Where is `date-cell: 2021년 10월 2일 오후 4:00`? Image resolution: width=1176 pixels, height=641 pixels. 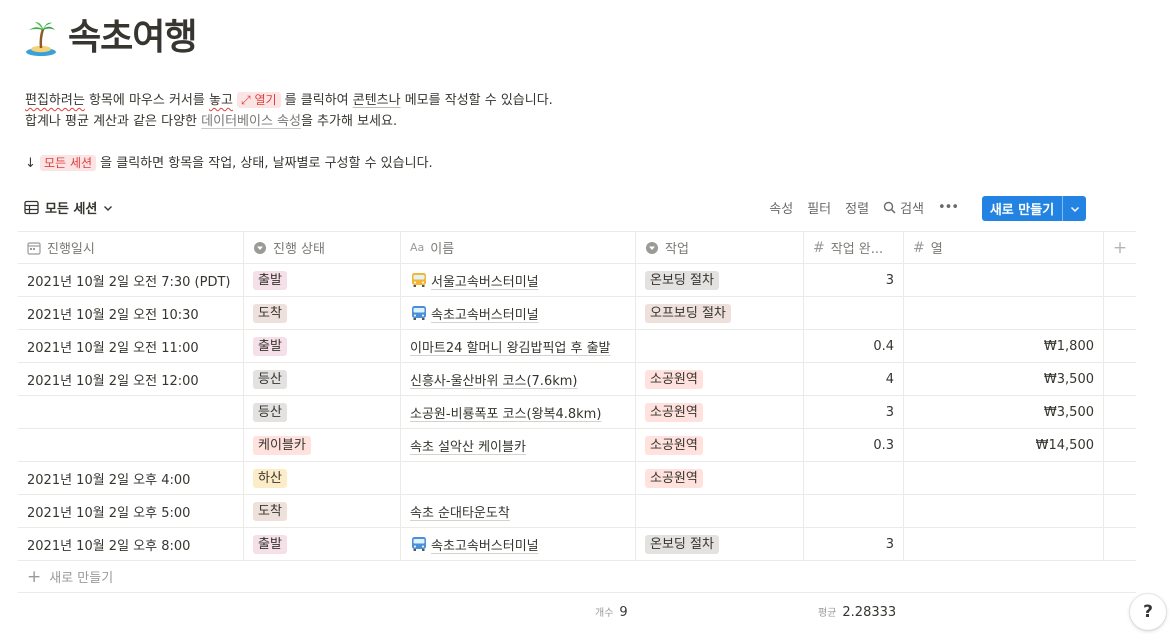 date-cell: 2021년 10월 2일 오후 4:00 is located at coordinates (131, 478).